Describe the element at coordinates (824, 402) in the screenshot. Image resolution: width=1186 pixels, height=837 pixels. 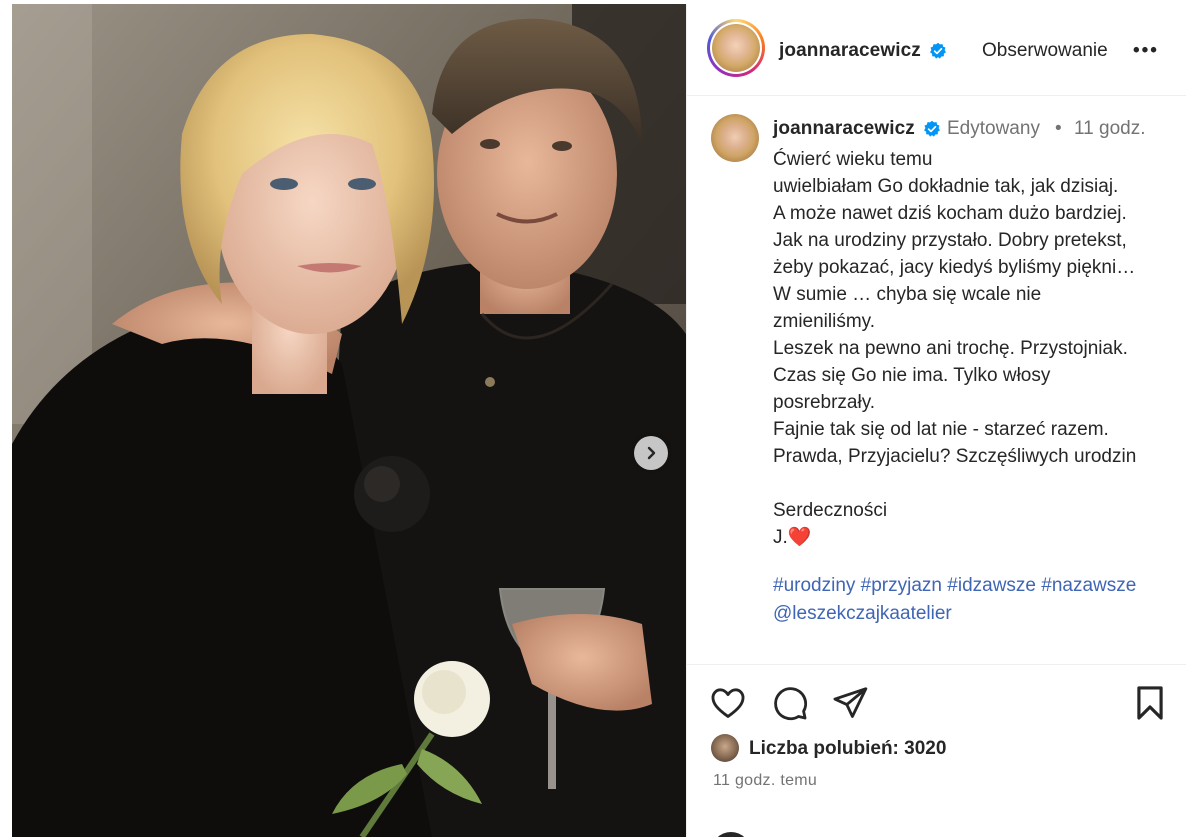
I see `caption-line: posrebrzały.` at that location.